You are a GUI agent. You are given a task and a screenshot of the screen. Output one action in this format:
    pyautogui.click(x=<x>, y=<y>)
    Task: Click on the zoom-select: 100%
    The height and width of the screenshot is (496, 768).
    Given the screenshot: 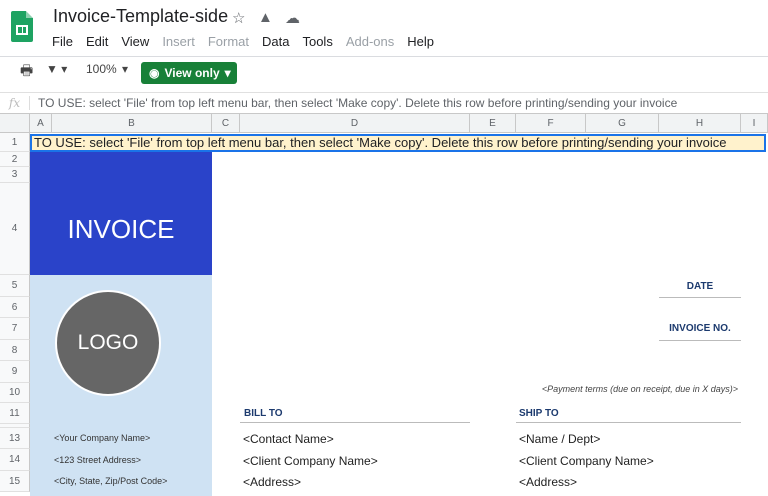 What is the action you would take?
    pyautogui.click(x=101, y=69)
    